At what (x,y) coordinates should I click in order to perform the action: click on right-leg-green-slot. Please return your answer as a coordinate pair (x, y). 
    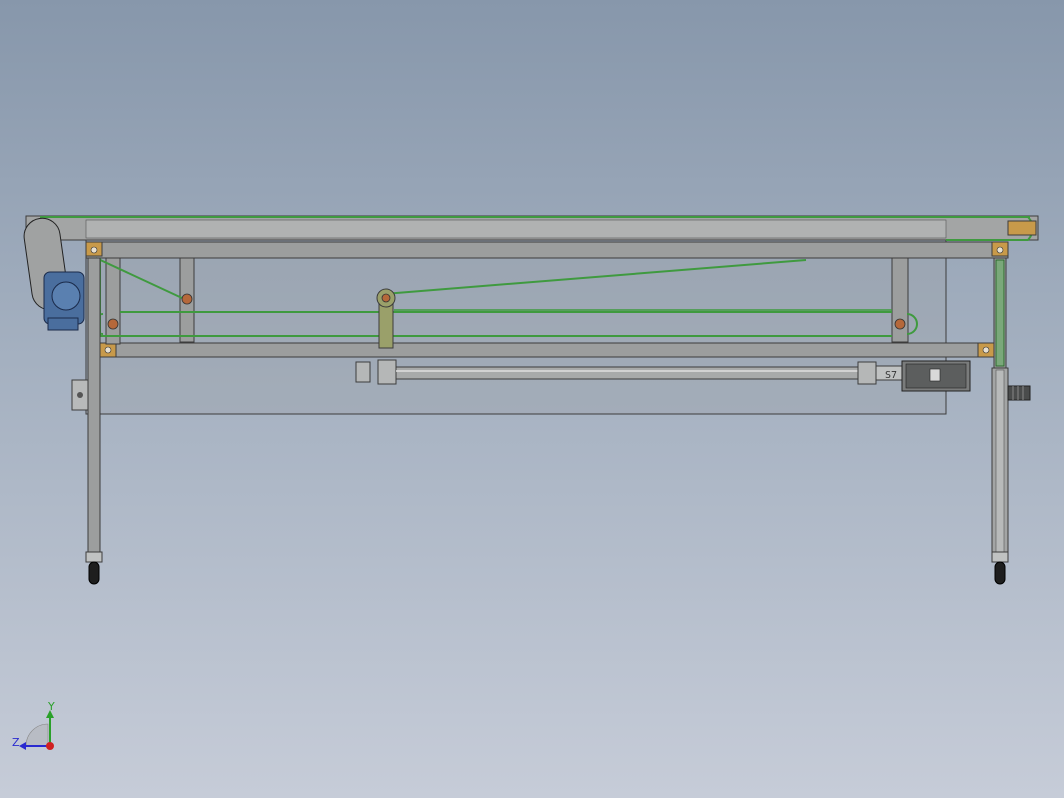
    Looking at the image, I should click on (1000, 313).